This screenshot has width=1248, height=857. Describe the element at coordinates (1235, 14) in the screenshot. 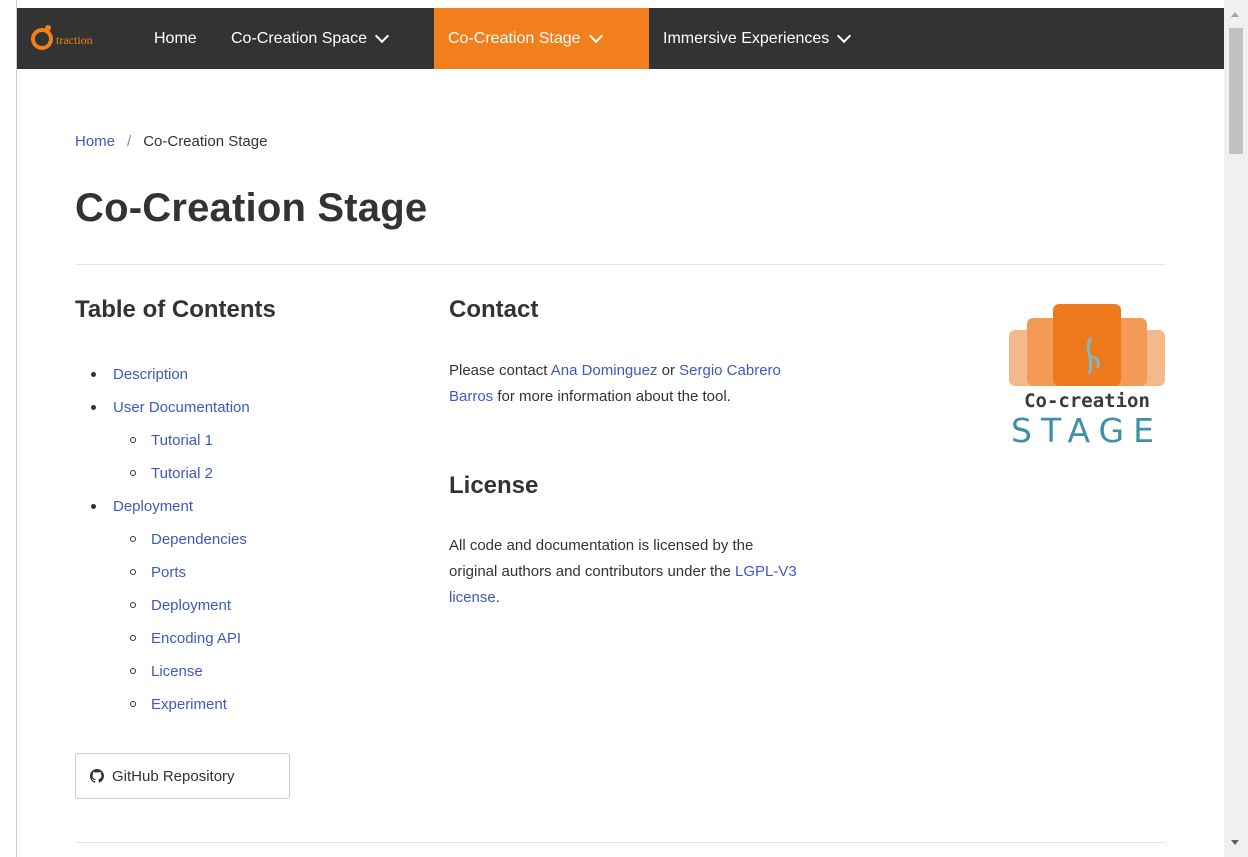

I see `scroll-up-arrow-icon` at that location.